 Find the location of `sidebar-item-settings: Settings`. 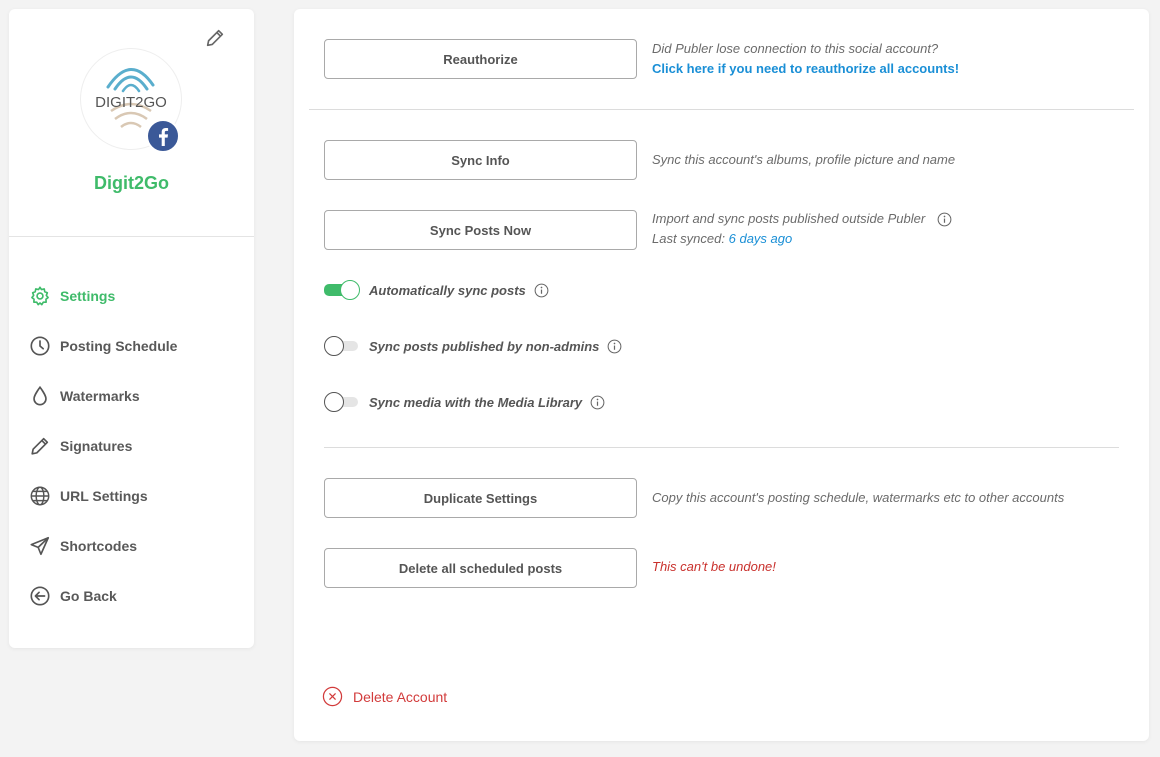

sidebar-item-settings: Settings is located at coordinates (131, 296).